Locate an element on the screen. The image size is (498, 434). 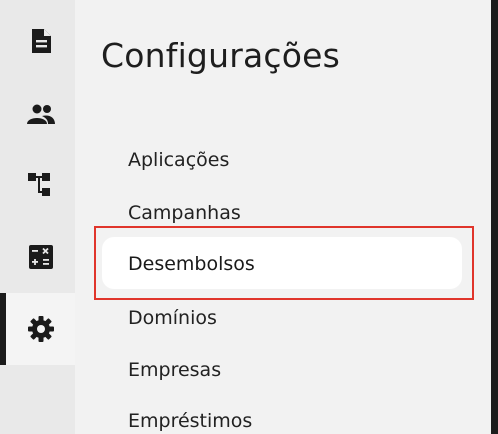
menu-item-campanhas: Campanhas is located at coordinates (184, 213).